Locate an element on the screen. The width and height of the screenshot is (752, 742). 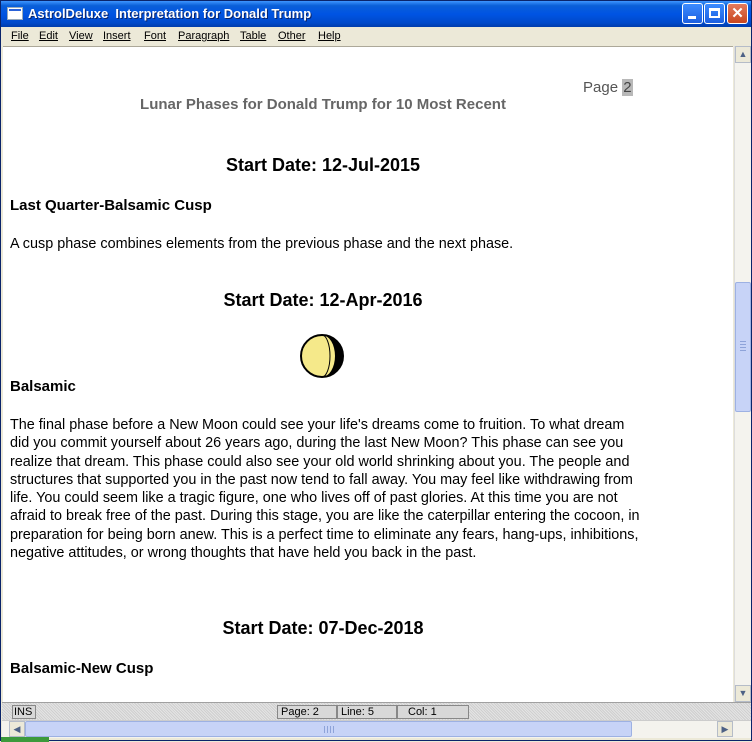
phase-heading: Last Quarter-Balsamic Cusp is located at coordinates (111, 205).